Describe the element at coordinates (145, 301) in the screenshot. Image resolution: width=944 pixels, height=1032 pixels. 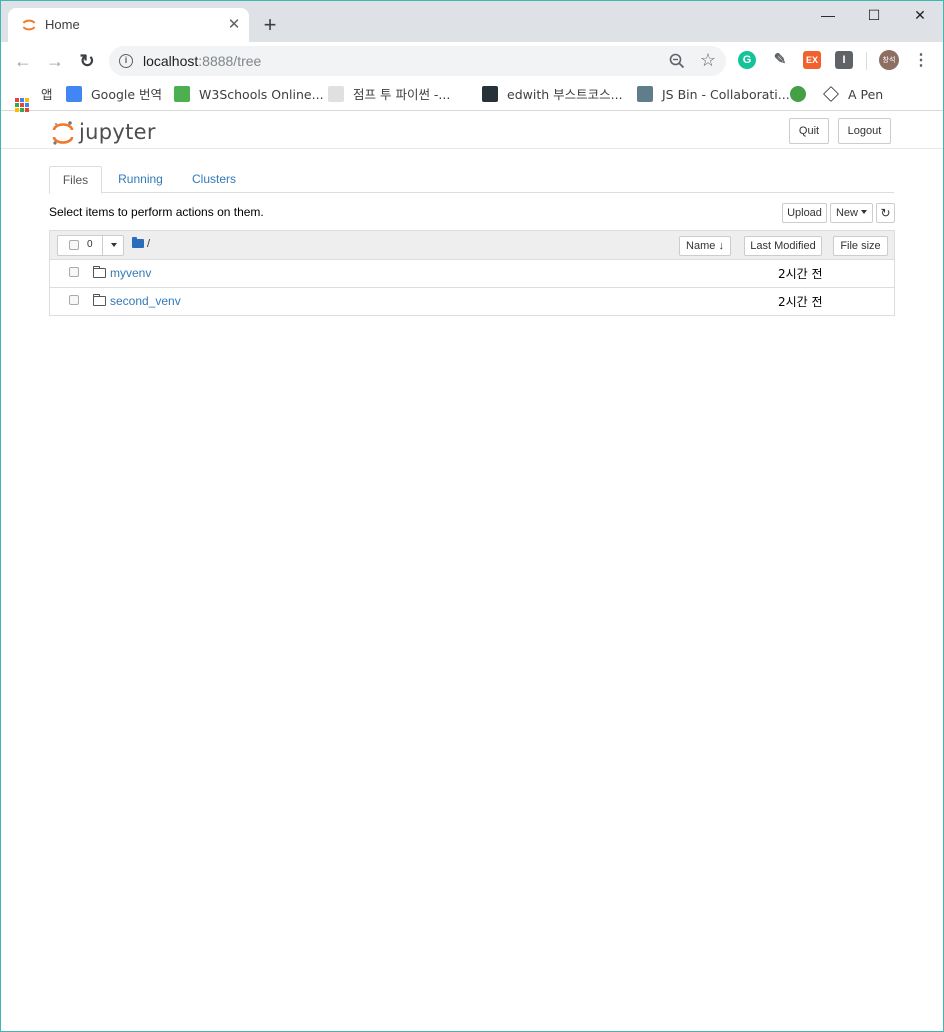
I see `item-name-link: second_venv` at that location.